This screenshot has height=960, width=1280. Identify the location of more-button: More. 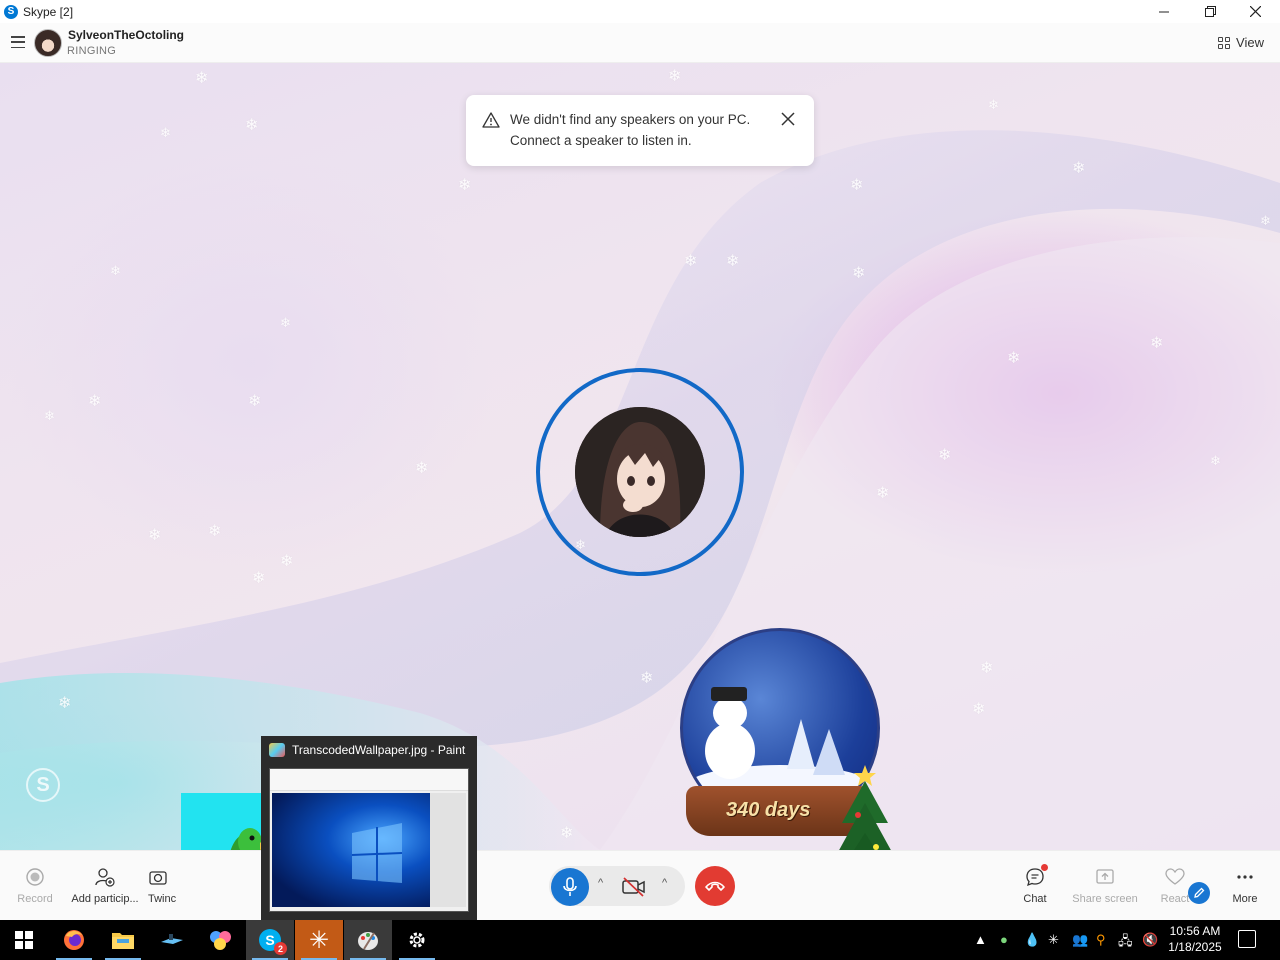
(1245, 886).